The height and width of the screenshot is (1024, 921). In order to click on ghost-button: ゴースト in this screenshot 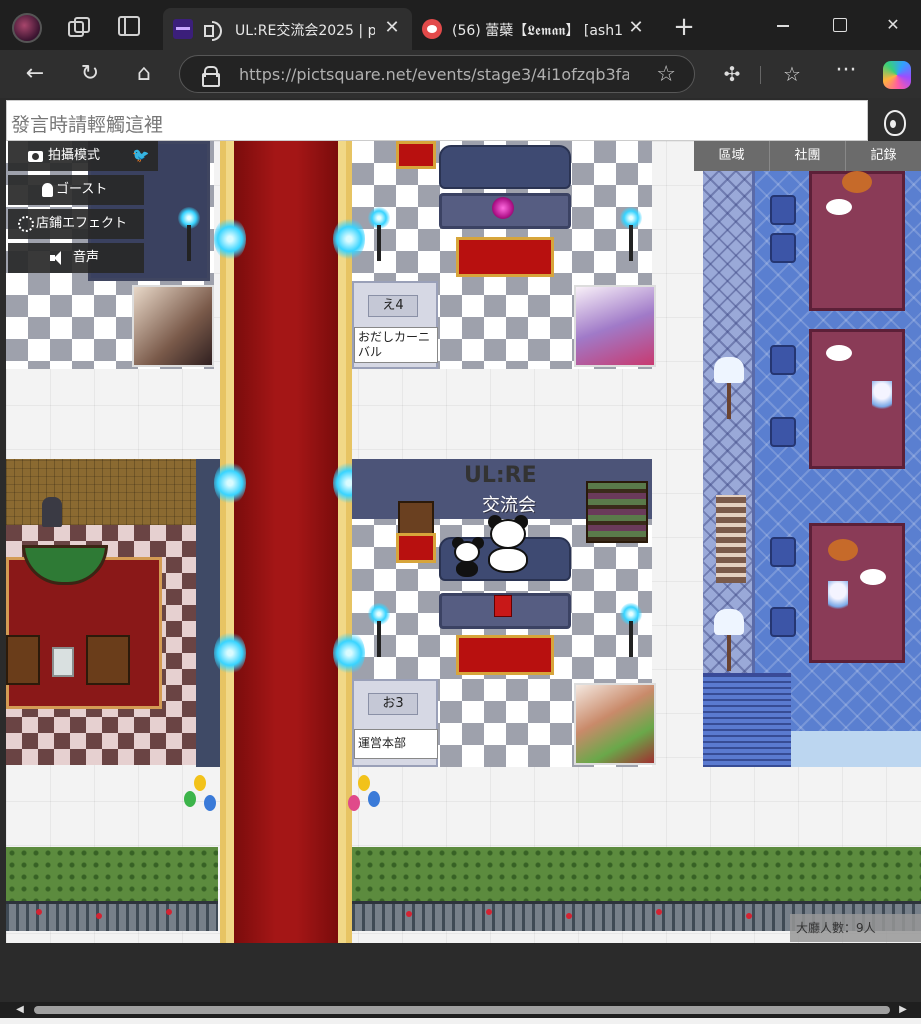, I will do `click(76, 190)`.